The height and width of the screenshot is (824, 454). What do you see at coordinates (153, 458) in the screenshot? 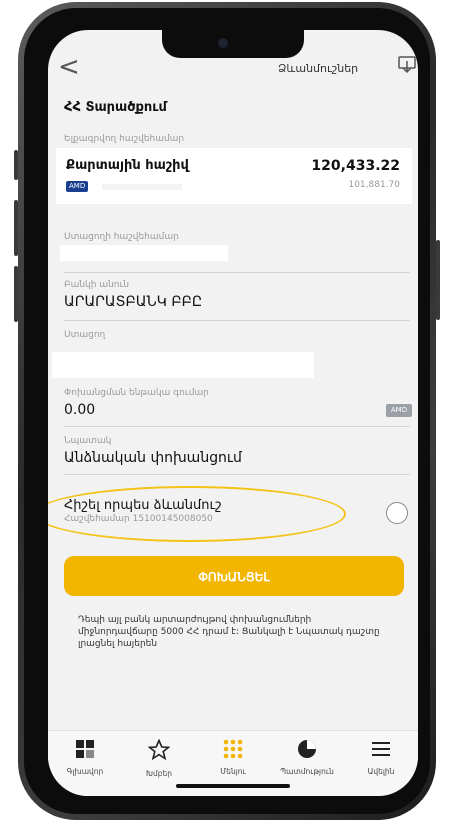
I see `purpose-input: Անձնական փոխանցում` at bounding box center [153, 458].